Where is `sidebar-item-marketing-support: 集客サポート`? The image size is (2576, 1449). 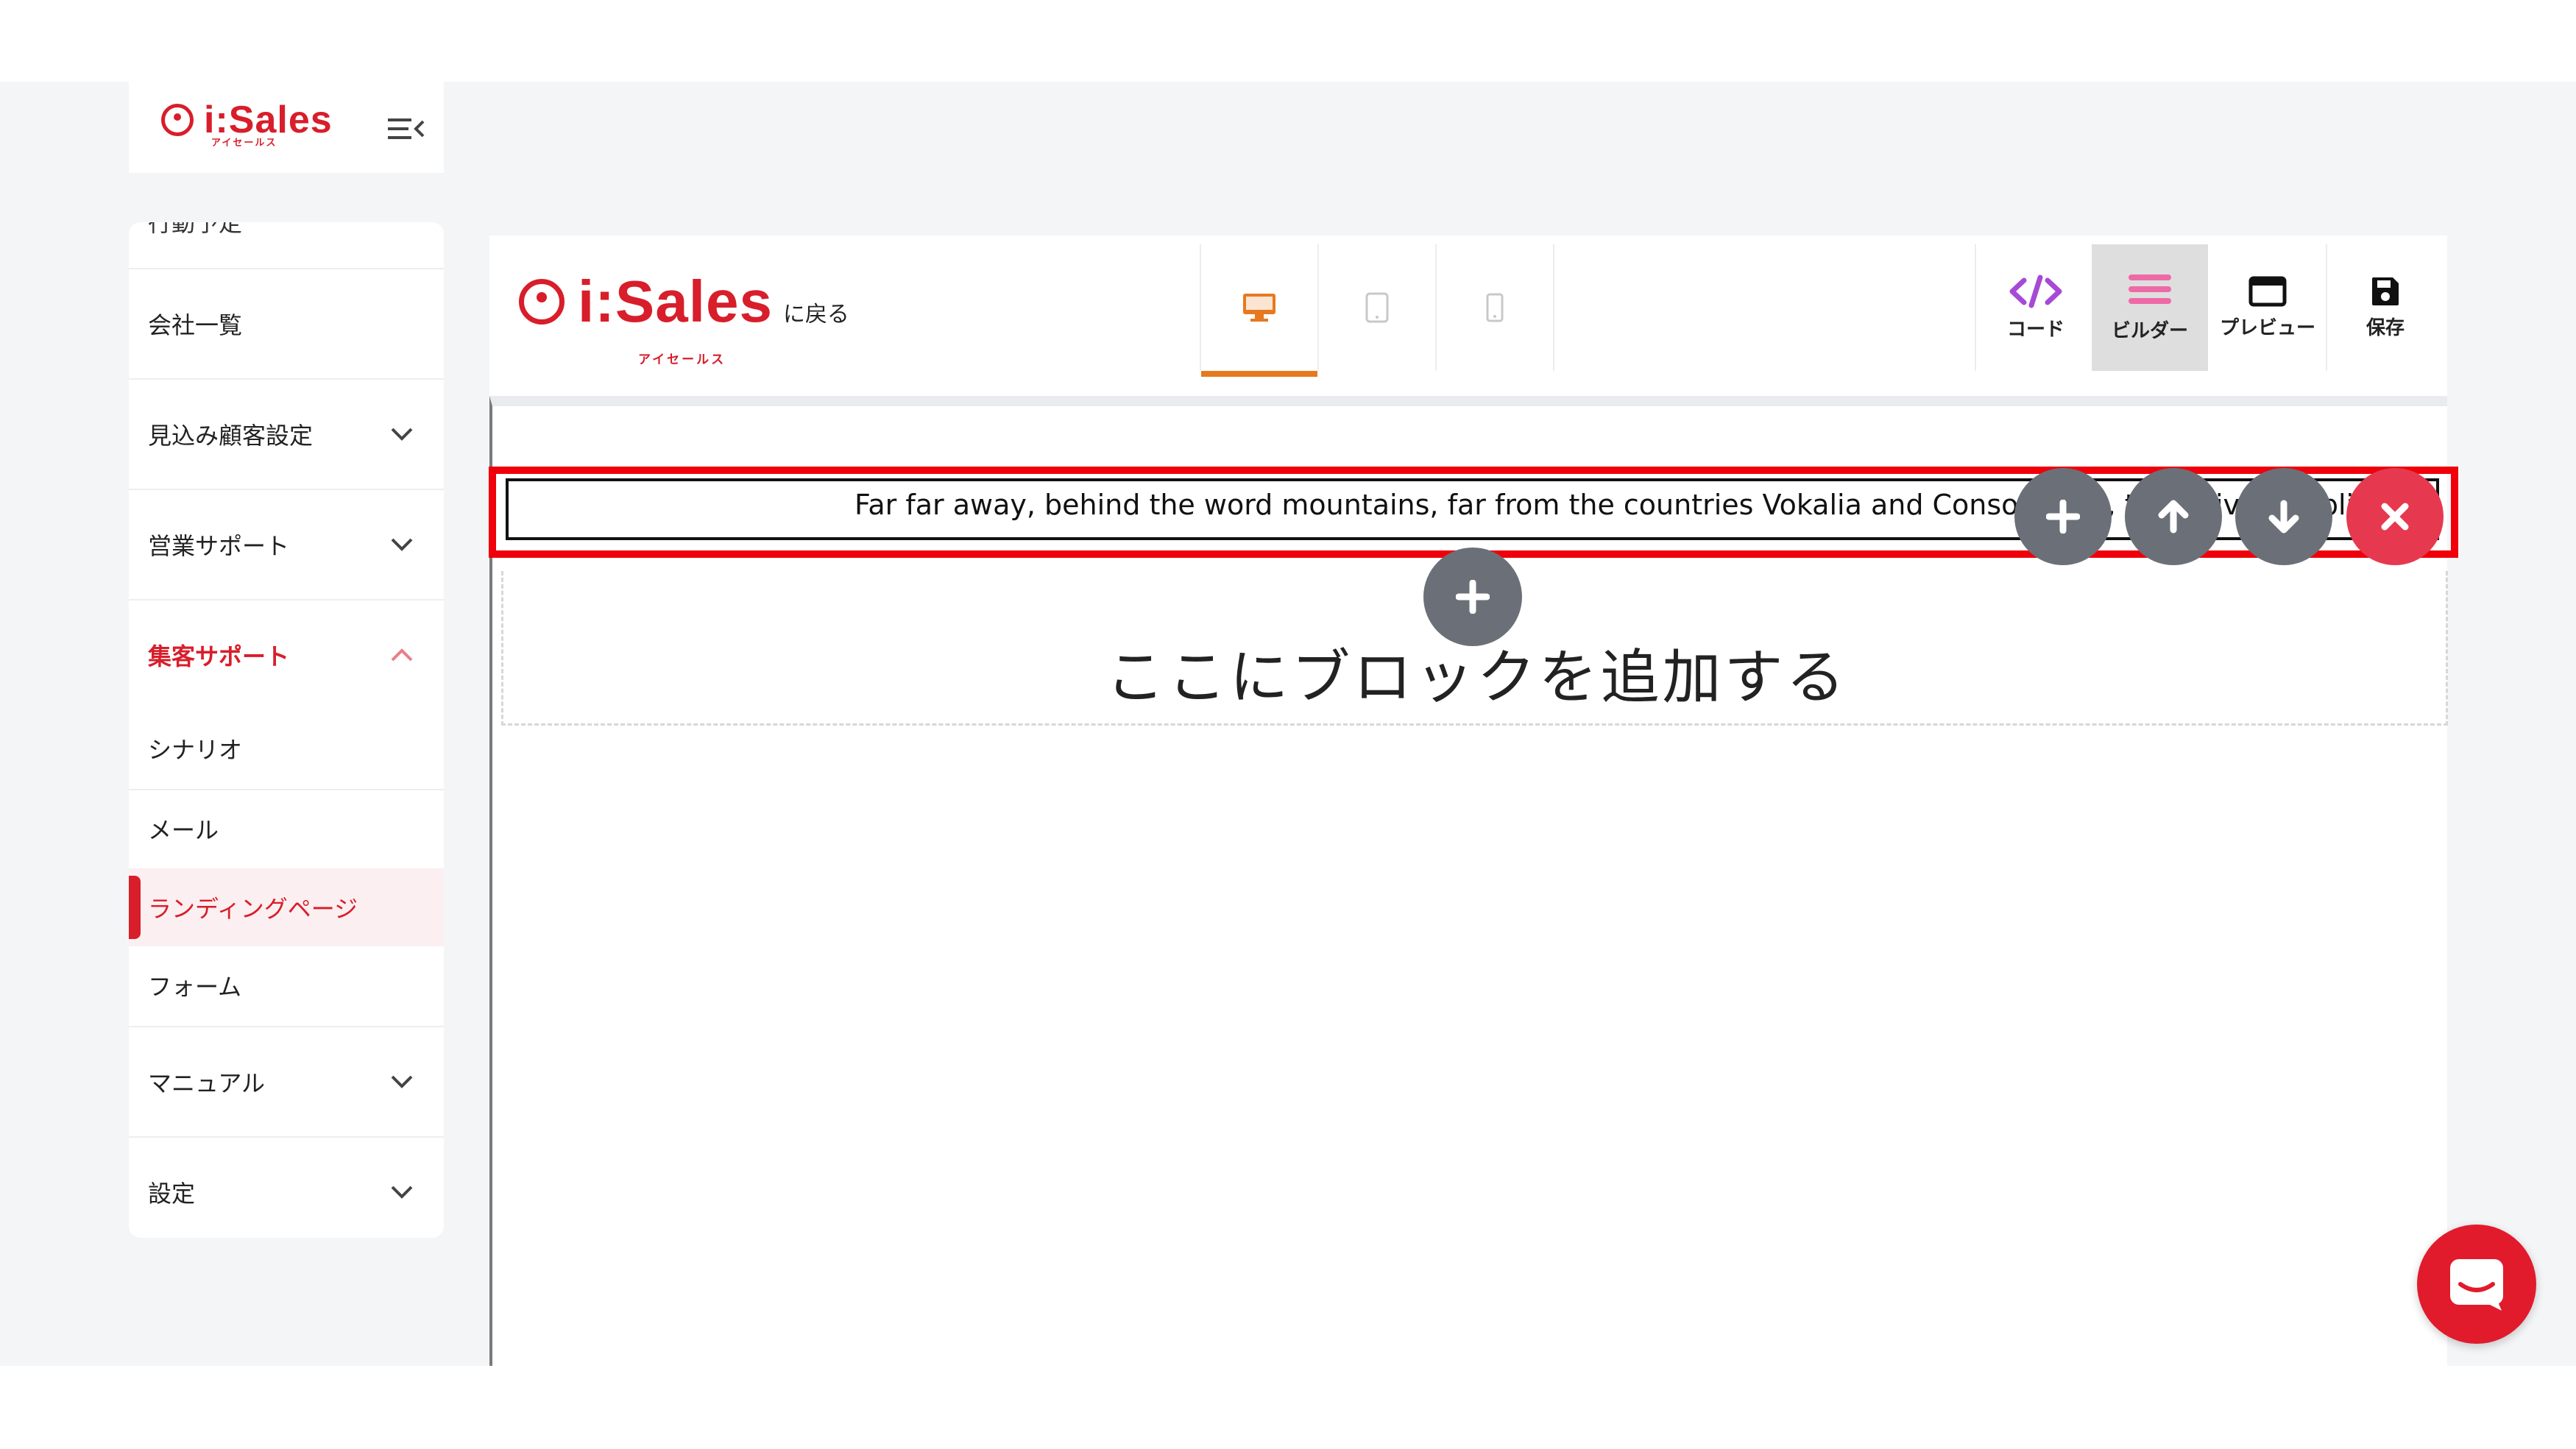 sidebar-item-marketing-support: 集客サポート is located at coordinates (286, 654).